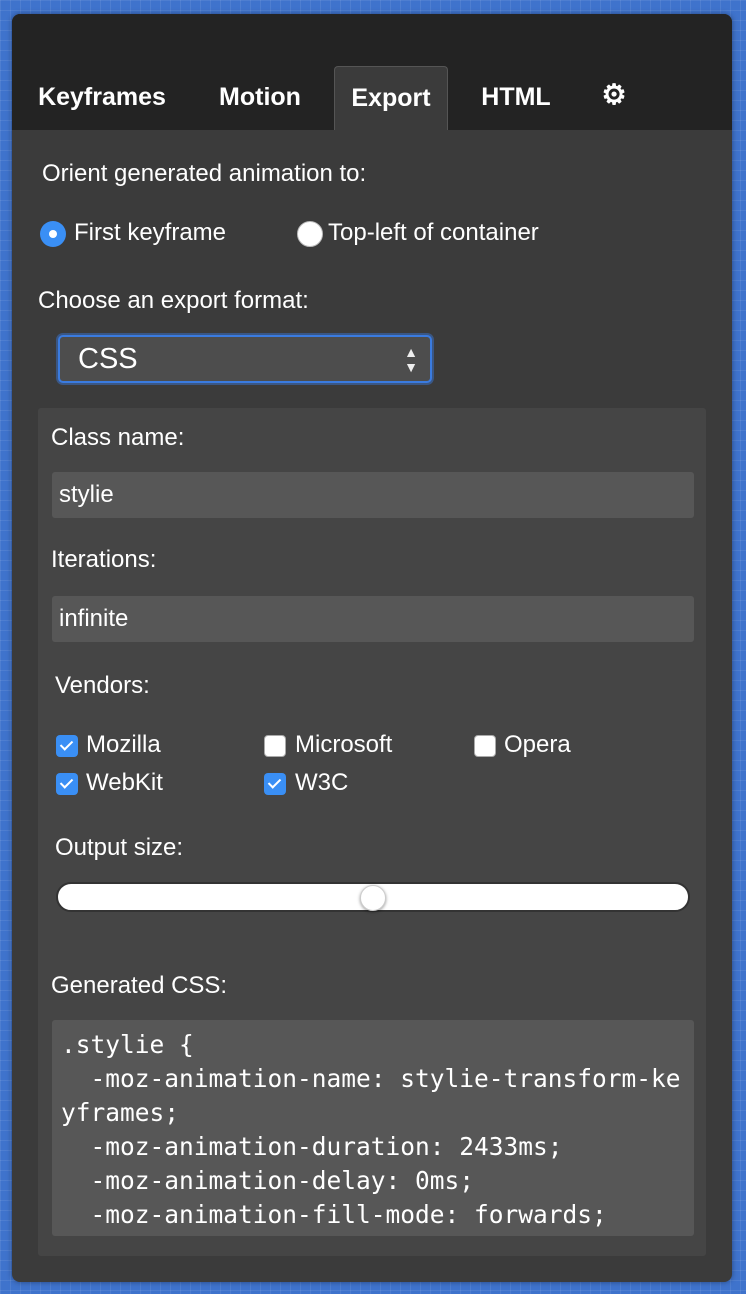 Image resolution: width=746 pixels, height=1294 pixels. Describe the element at coordinates (118, 437) in the screenshot. I see `class-name-label: Class name:` at that location.